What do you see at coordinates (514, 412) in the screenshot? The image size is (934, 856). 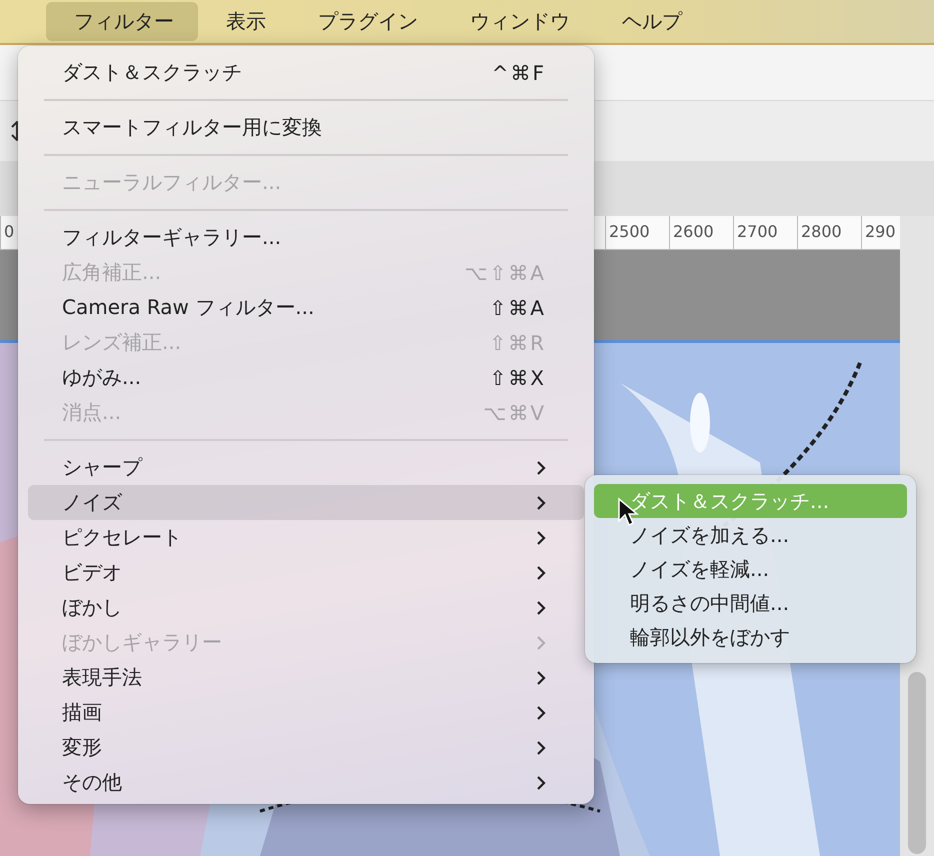 I see `shortcut-text: ⌥⌘V` at bounding box center [514, 412].